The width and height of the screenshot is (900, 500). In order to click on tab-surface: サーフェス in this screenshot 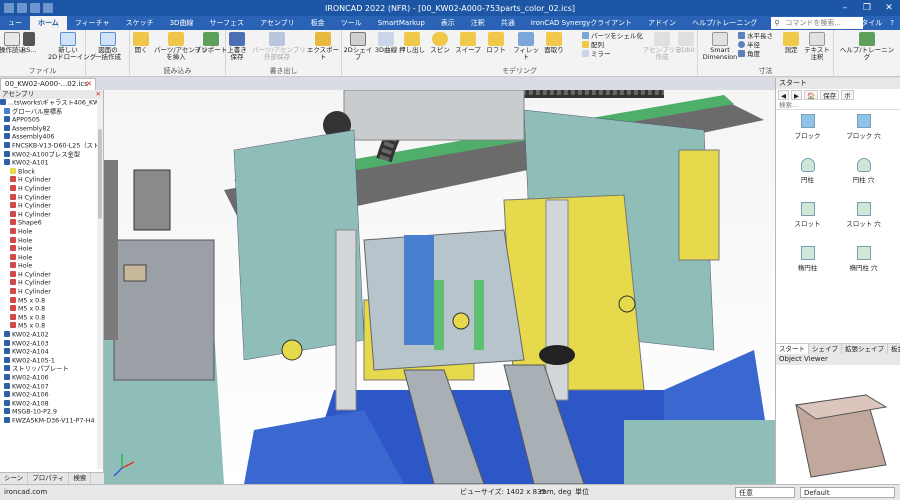, I will do `click(226, 23)`.